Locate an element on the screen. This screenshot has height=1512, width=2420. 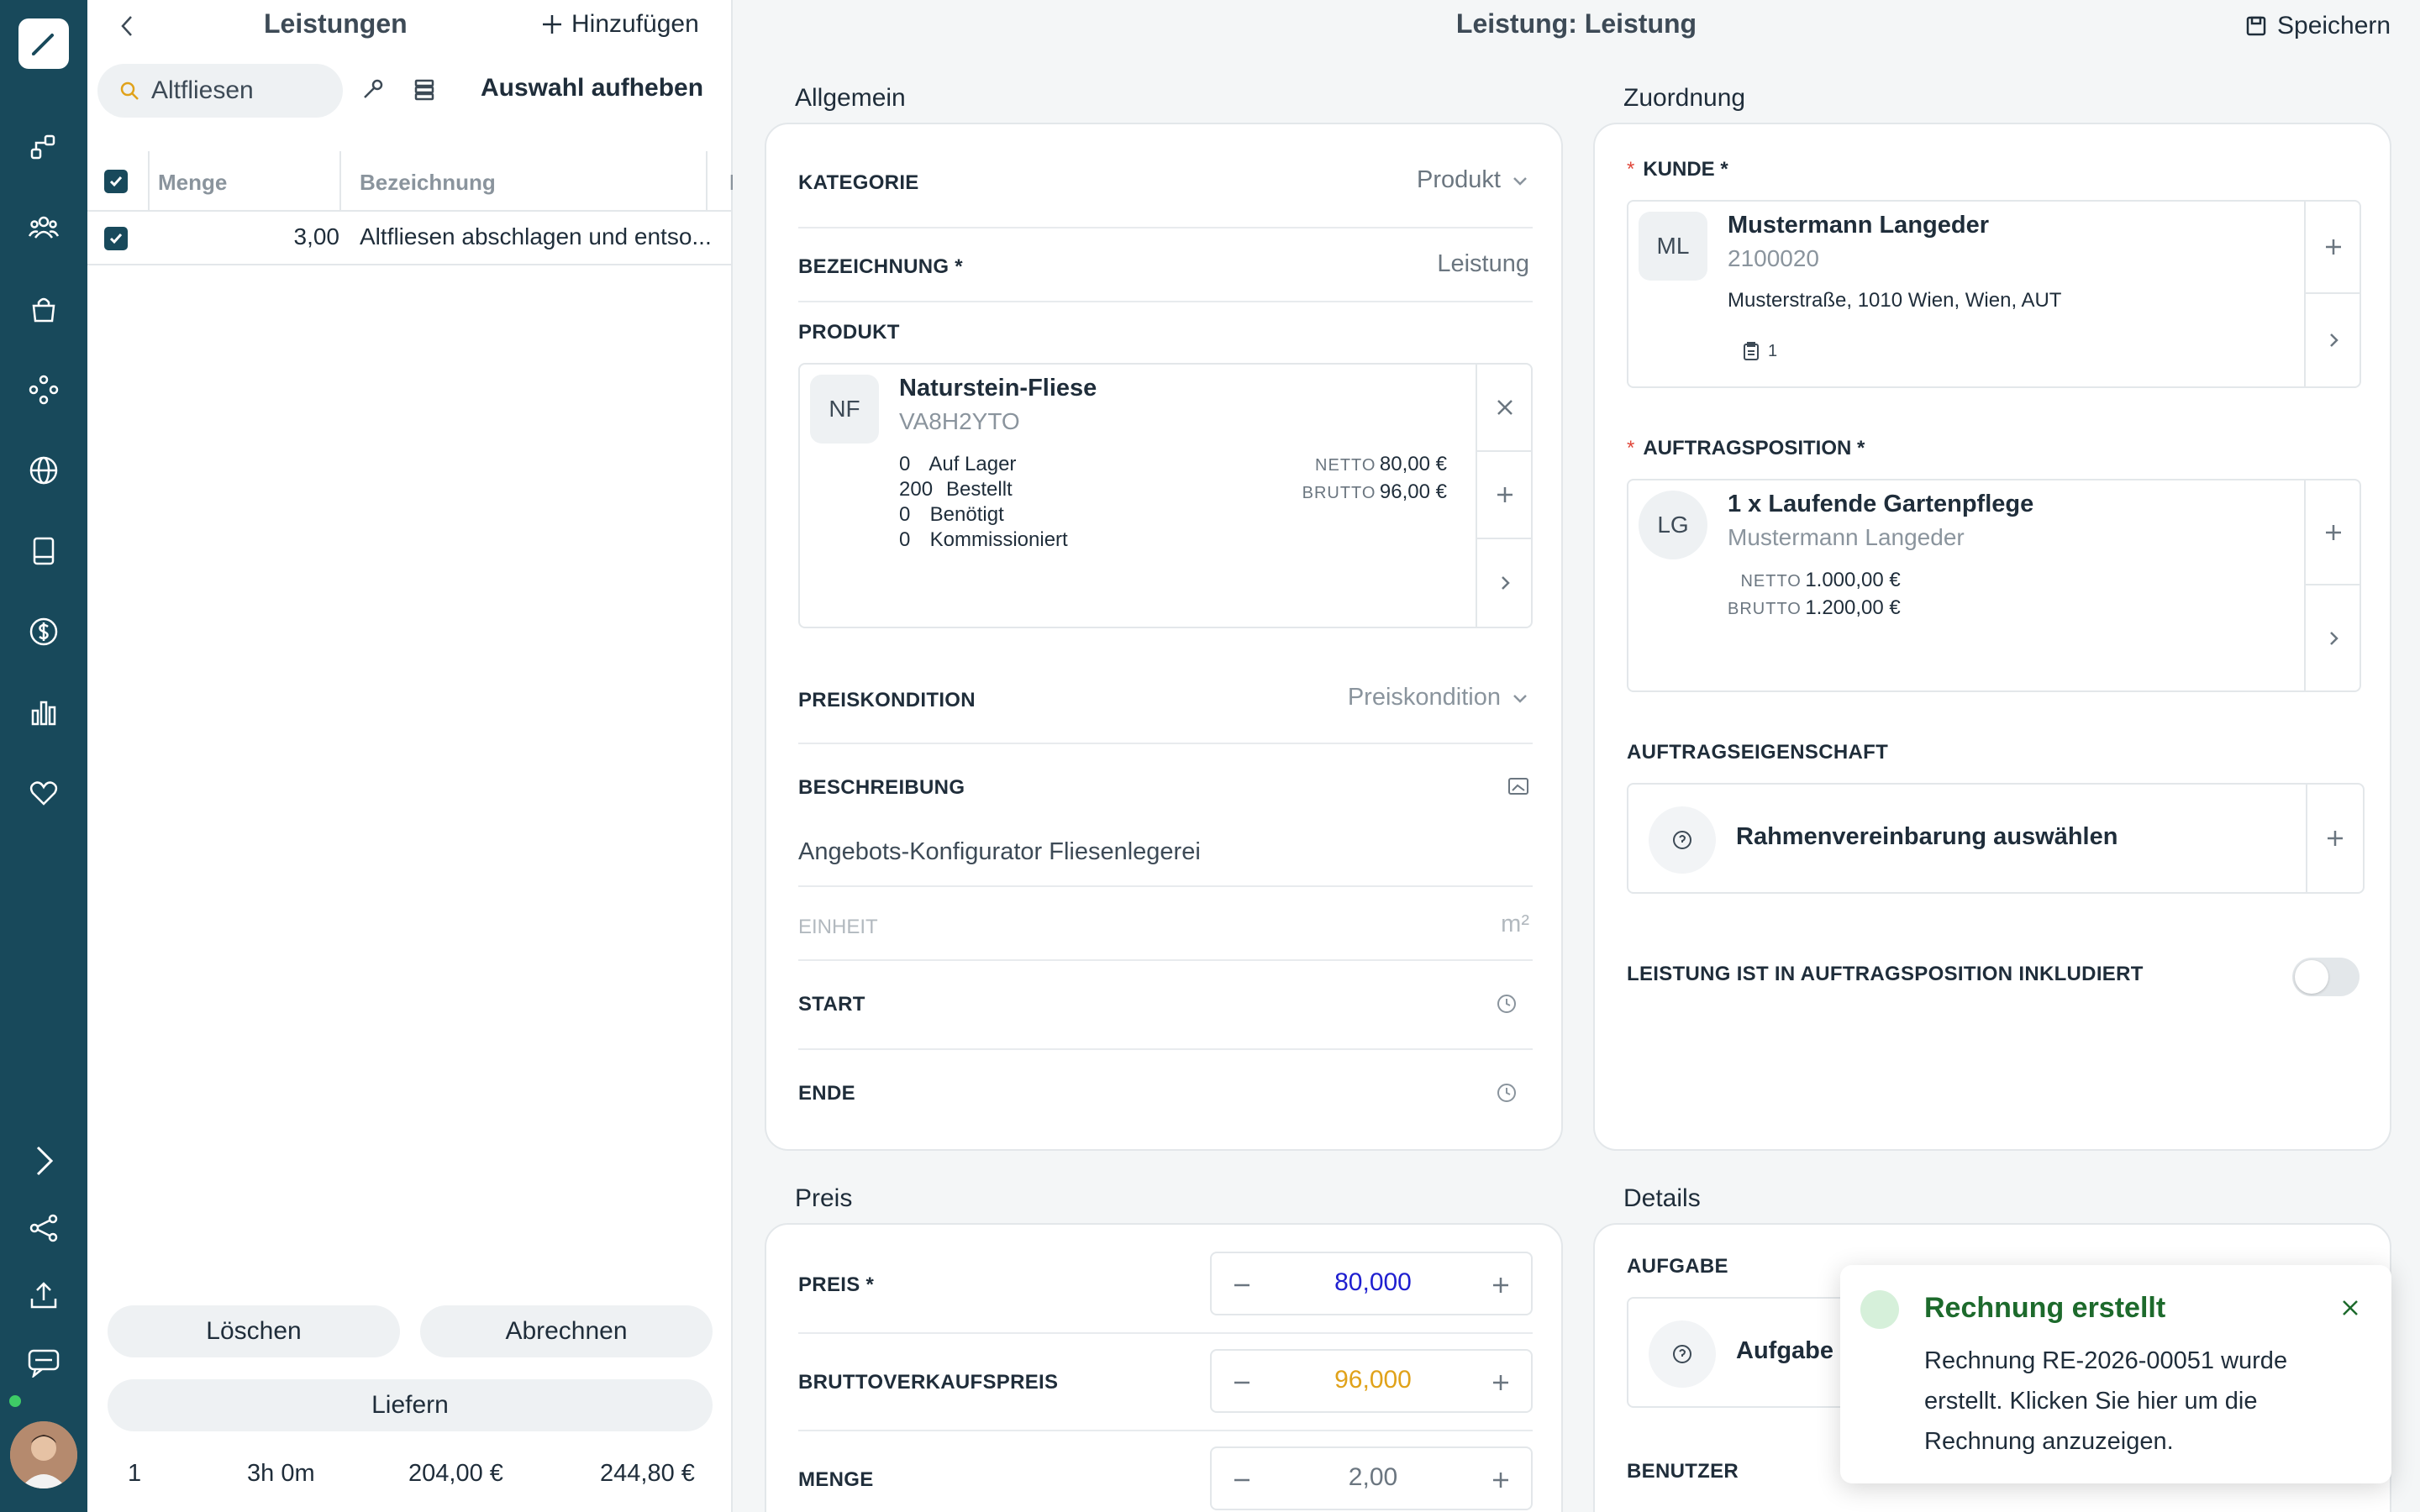
add-framework-button is located at coordinates (2335, 838).